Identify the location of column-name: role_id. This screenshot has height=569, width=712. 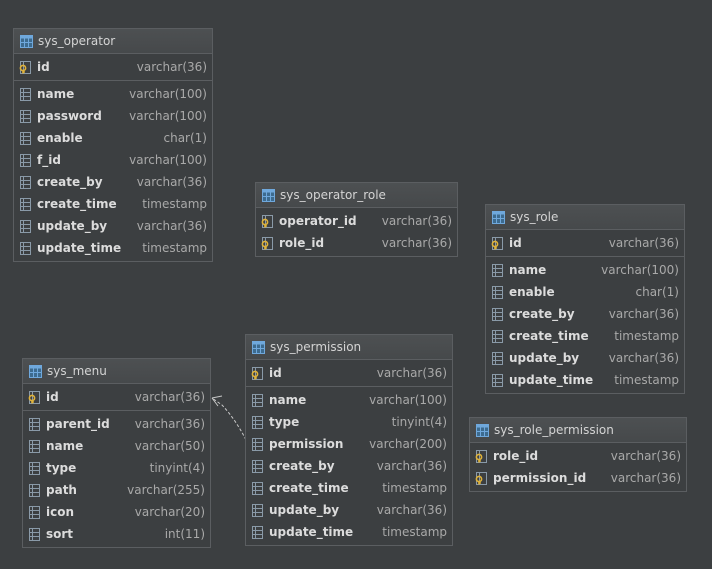
(302, 243).